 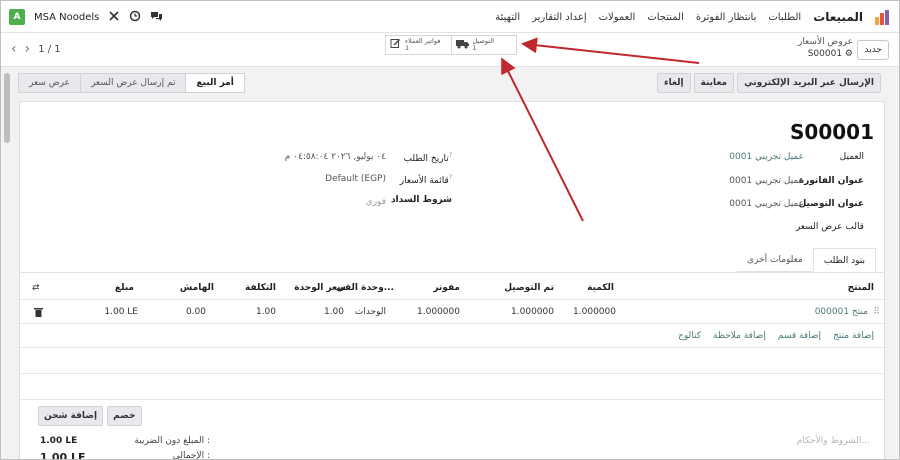 I want to click on line-delivered: 1.000000, so click(x=532, y=312).